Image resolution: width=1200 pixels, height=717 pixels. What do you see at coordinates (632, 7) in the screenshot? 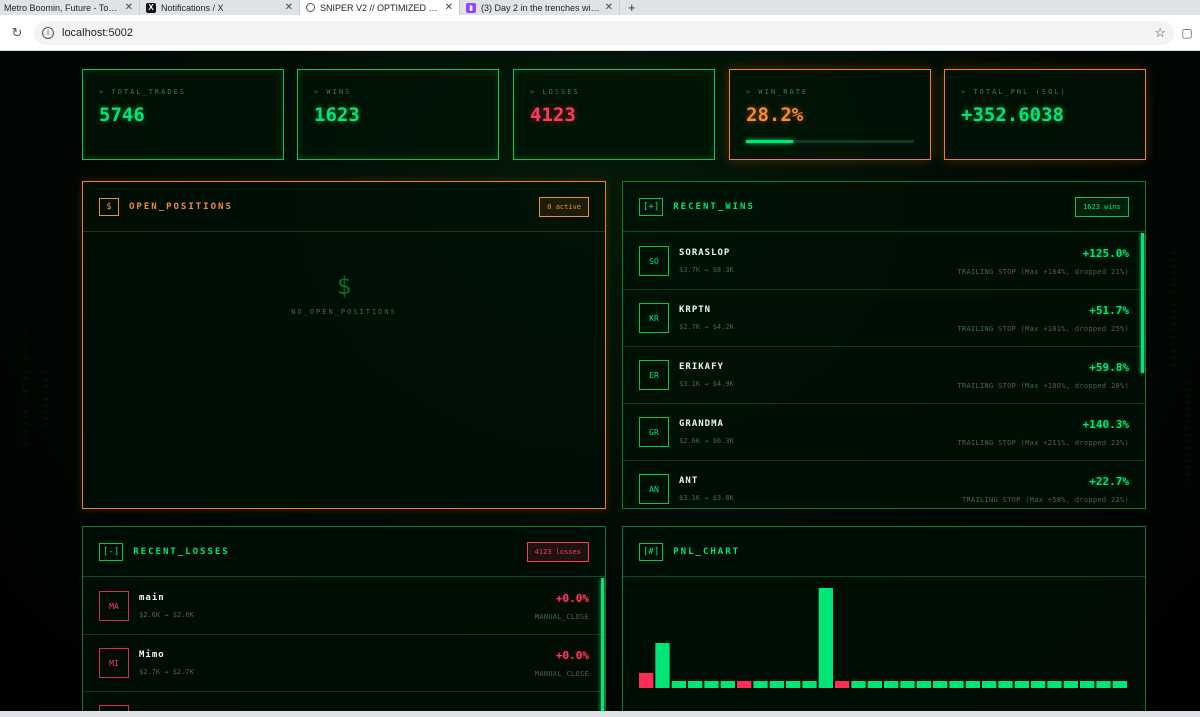
I see `new-tab-button: +` at bounding box center [632, 7].